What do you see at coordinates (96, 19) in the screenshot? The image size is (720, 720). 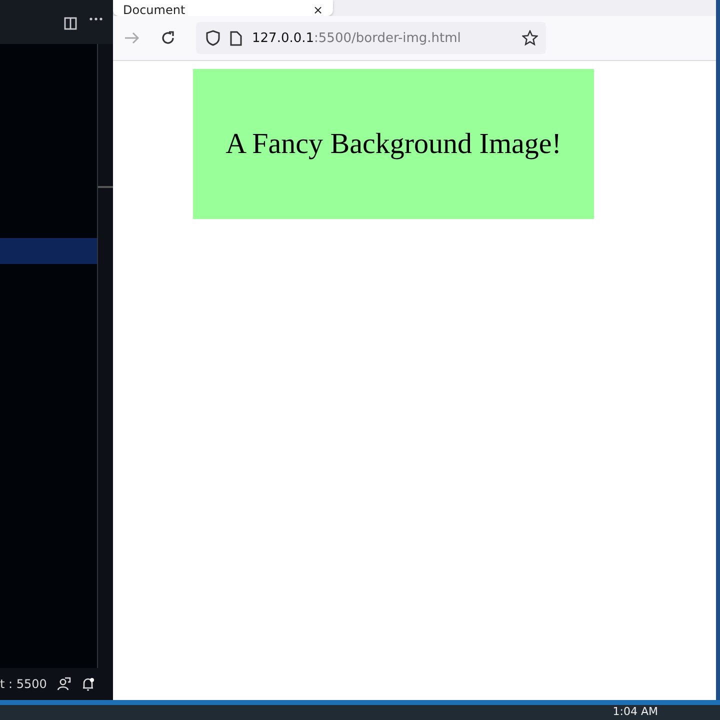 I see `more-icon` at bounding box center [96, 19].